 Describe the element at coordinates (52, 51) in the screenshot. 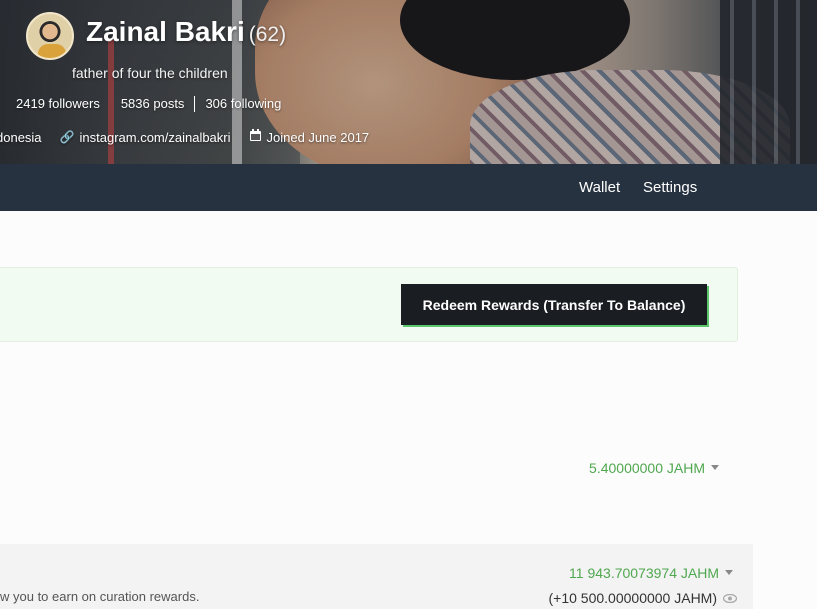

I see `avatar-shirt` at that location.